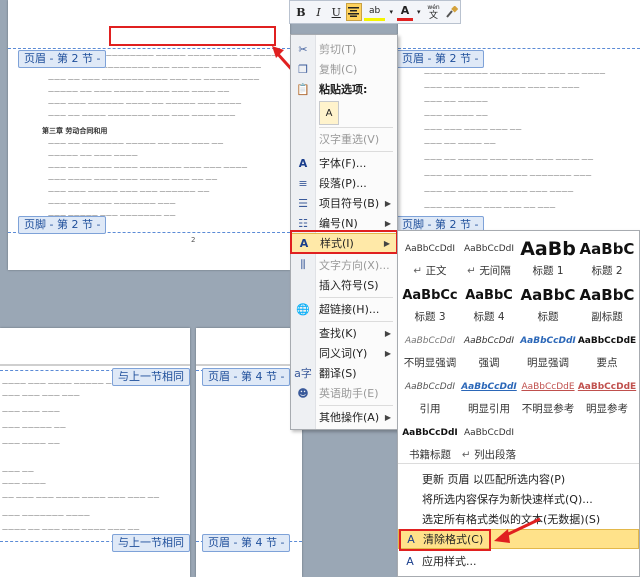 The height and width of the screenshot is (577, 640). Describe the element at coordinates (489, 350) in the screenshot. I see `style-option: AaBbCcDdI 强调` at that location.